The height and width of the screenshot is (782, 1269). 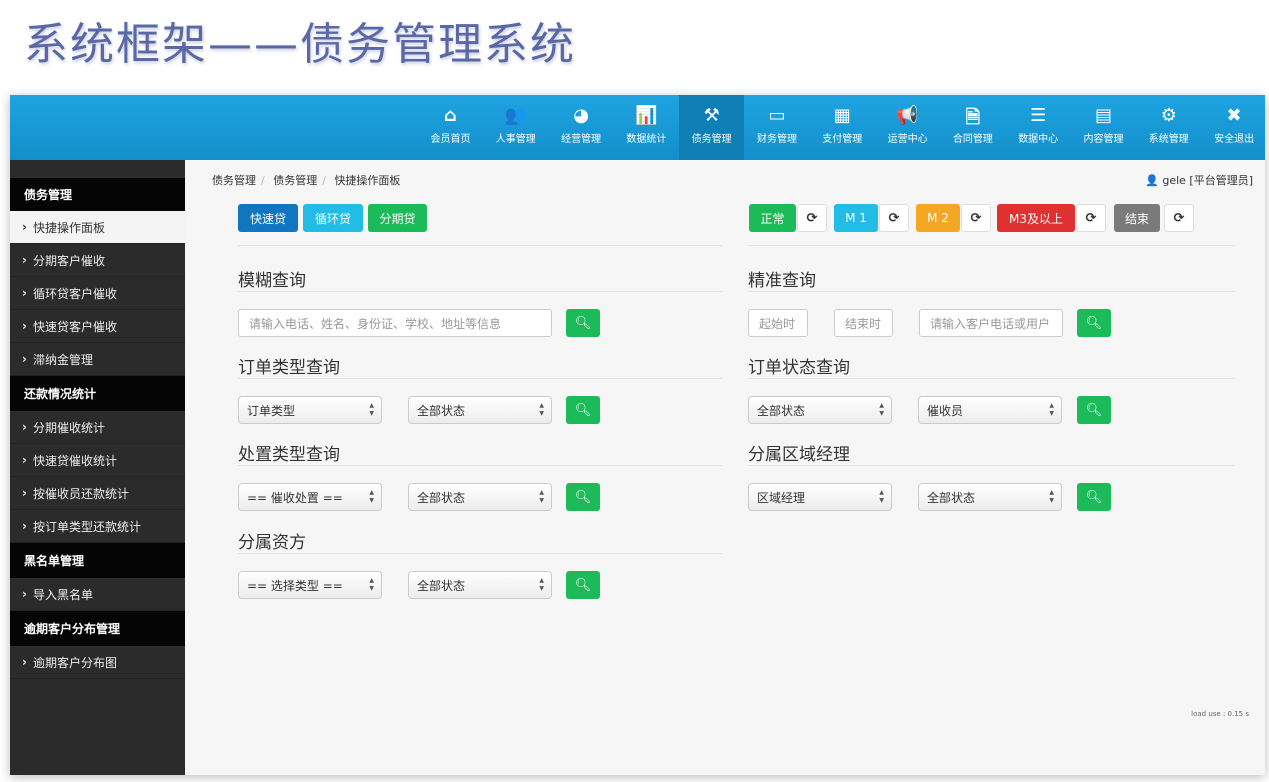 What do you see at coordinates (991, 323) in the screenshot?
I see `customer-input: 请输入客户电话或用户` at bounding box center [991, 323].